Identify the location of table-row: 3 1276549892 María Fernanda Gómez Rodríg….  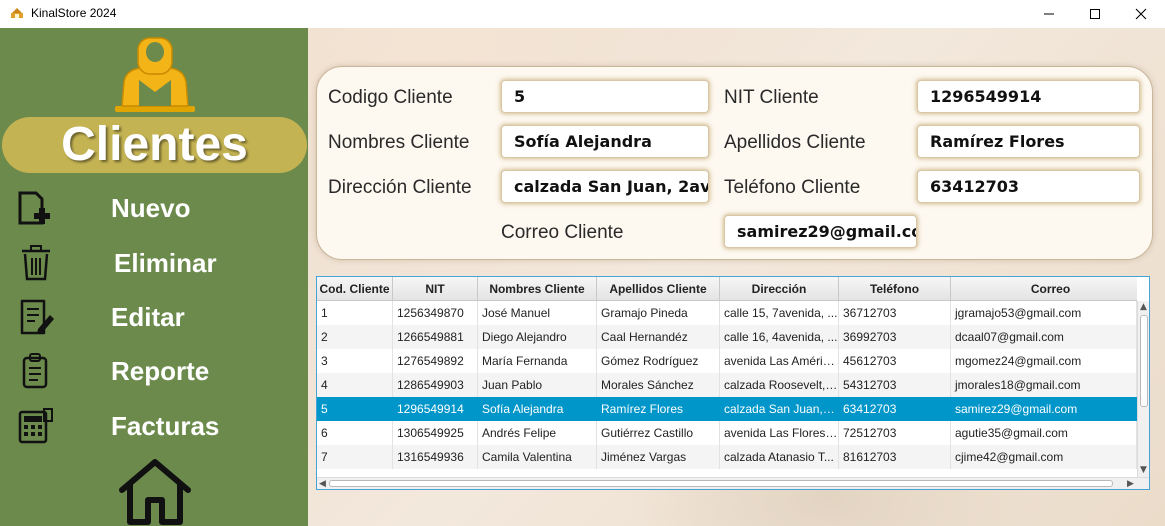
(727, 361).